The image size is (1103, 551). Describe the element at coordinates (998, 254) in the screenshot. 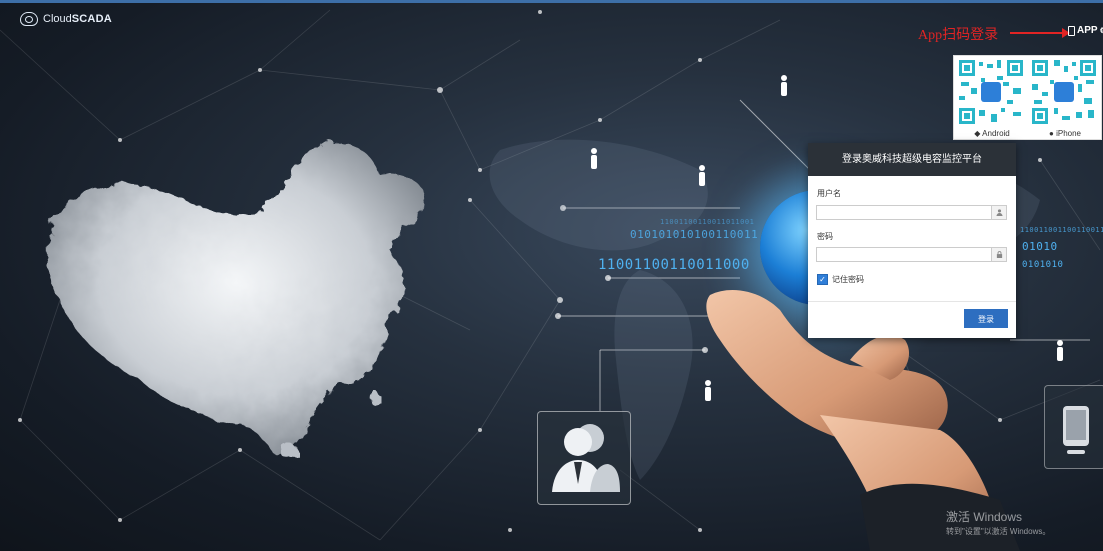

I see `lock-icon` at that location.